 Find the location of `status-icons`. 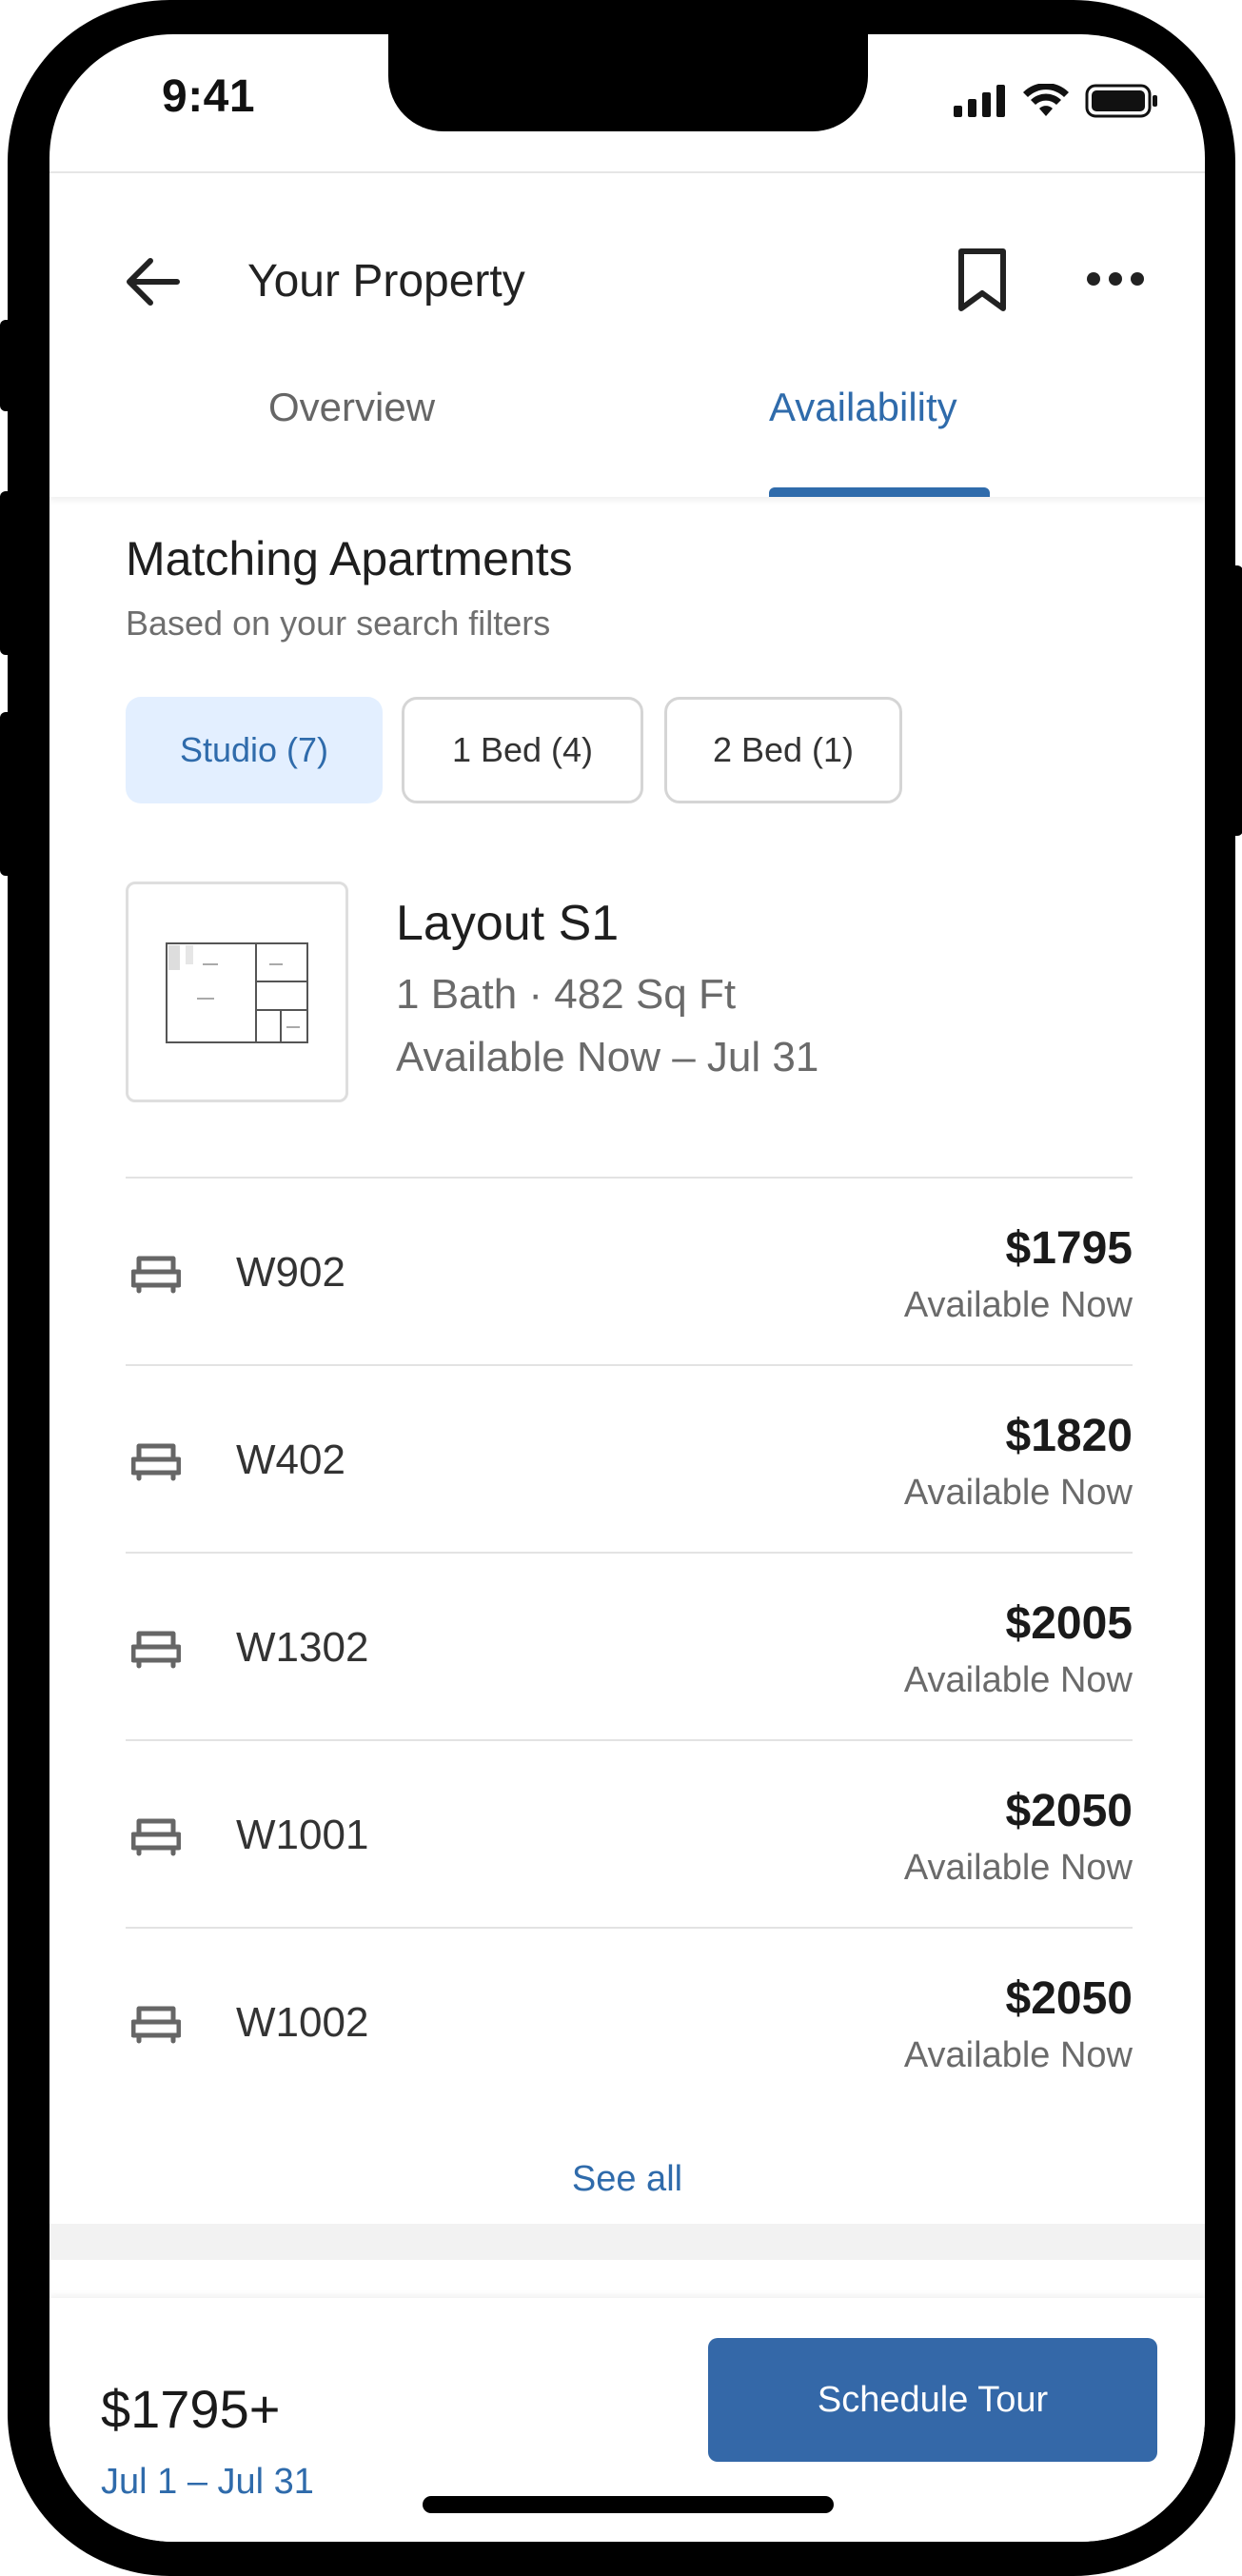

status-icons is located at coordinates (1056, 101).